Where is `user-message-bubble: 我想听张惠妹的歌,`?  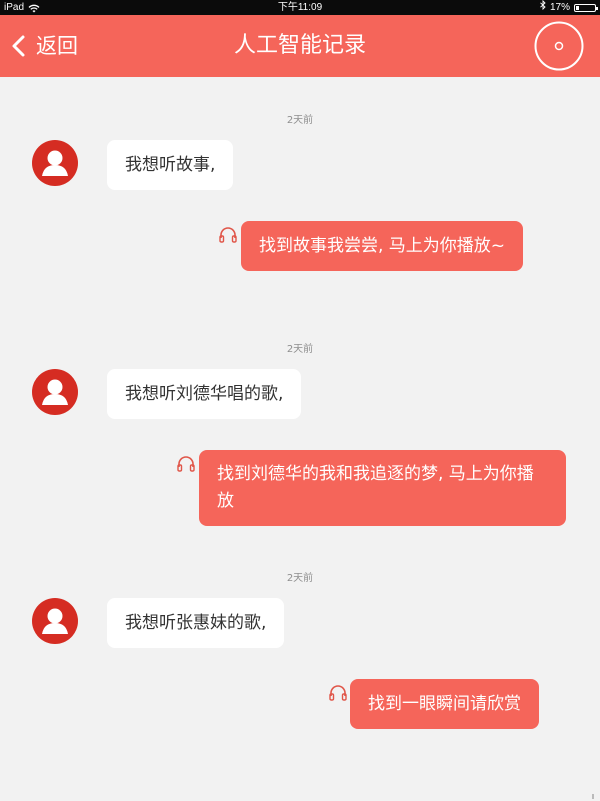 user-message-bubble: 我想听张惠妹的歌, is located at coordinates (196, 623).